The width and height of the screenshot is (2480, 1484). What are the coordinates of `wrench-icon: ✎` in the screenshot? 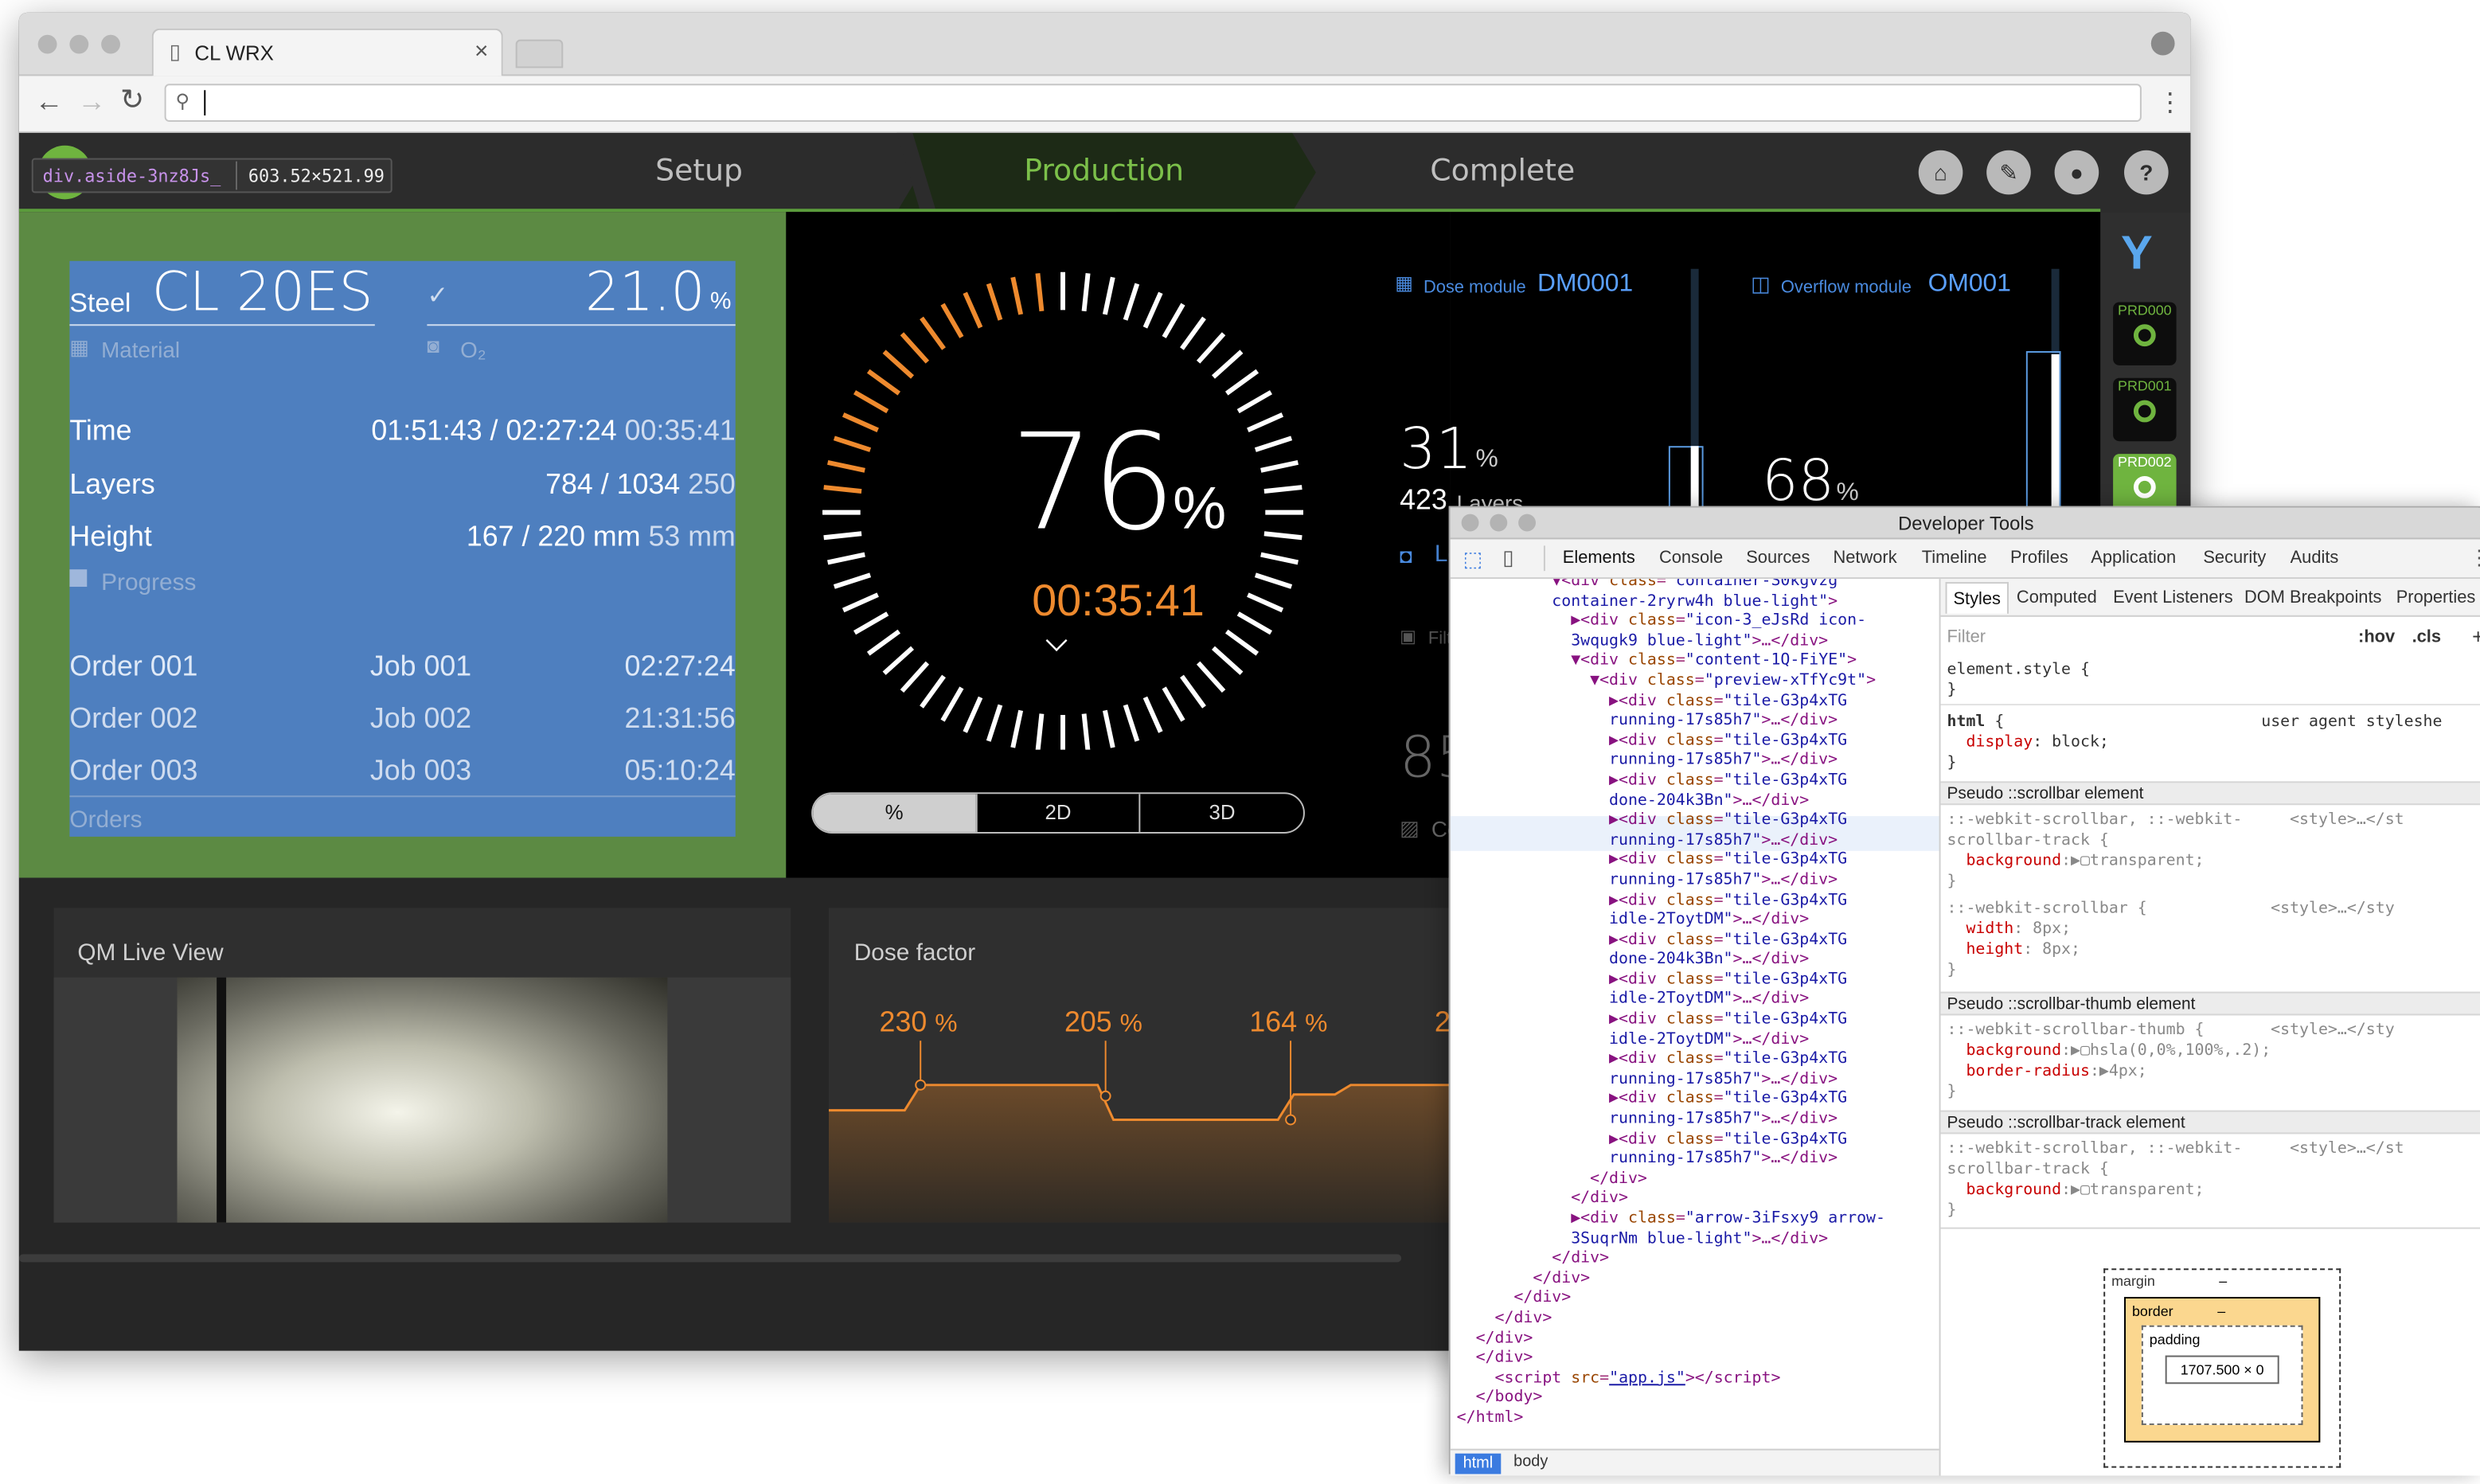 It's located at (2008, 172).